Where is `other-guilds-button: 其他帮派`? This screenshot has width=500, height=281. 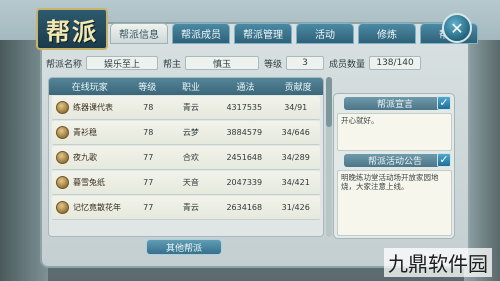
other-guilds-button: 其他帮派 is located at coordinates (184, 247).